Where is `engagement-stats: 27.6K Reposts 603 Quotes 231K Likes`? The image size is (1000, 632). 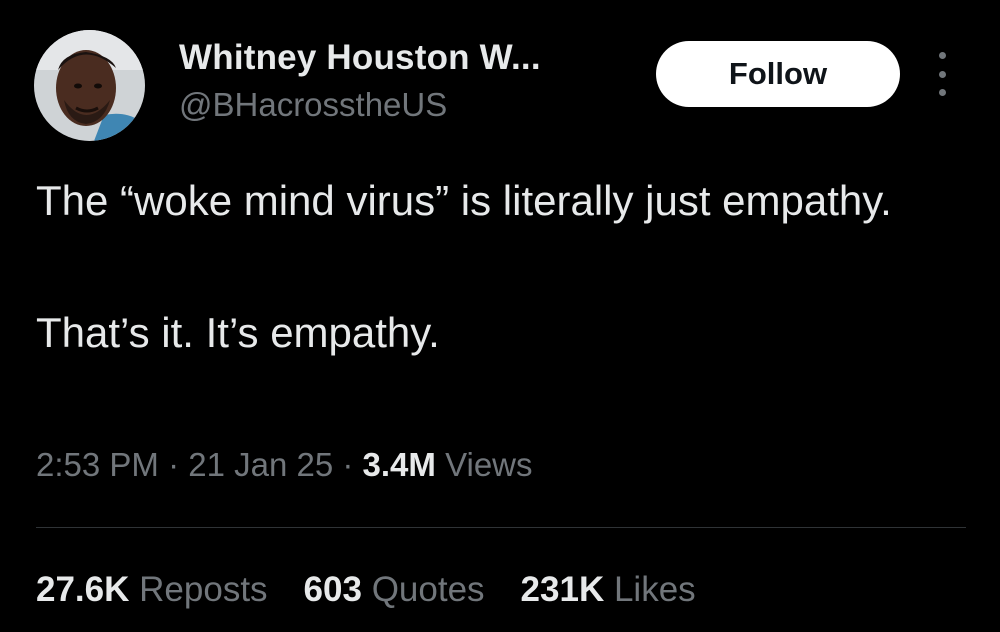
engagement-stats: 27.6K Reposts 603 Quotes 231K Likes is located at coordinates (366, 590).